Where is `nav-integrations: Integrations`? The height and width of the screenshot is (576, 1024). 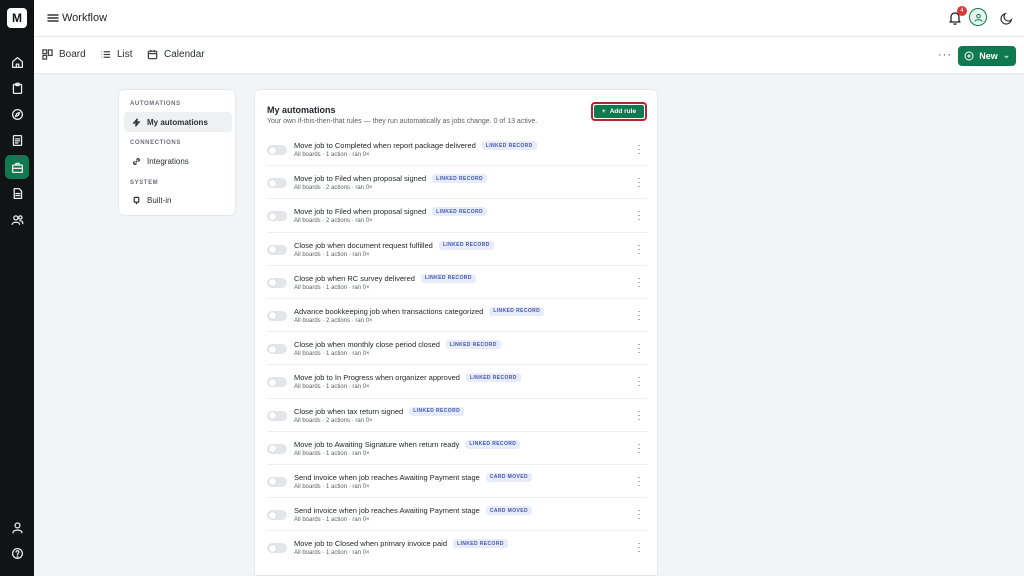 nav-integrations: Integrations is located at coordinates (178, 161).